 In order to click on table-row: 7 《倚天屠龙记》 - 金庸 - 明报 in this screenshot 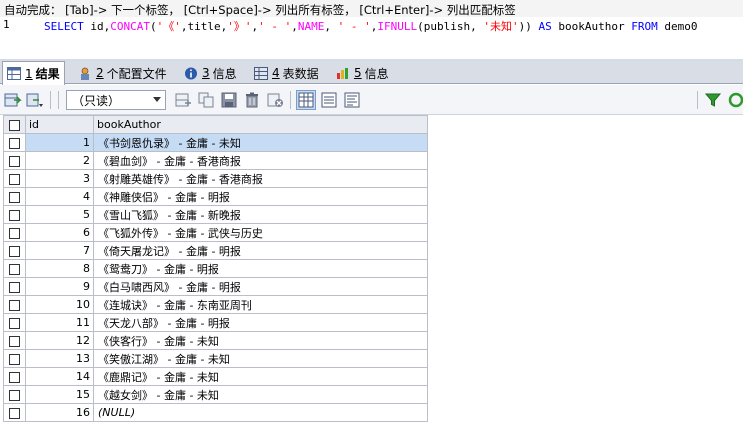, I will do `click(215, 250)`.